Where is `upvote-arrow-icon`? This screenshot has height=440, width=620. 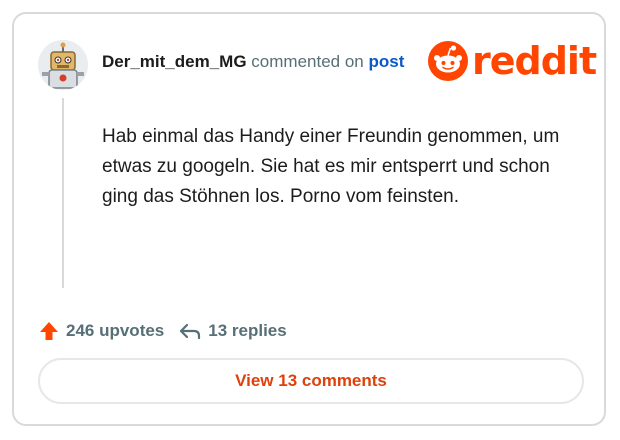 upvote-arrow-icon is located at coordinates (49, 331).